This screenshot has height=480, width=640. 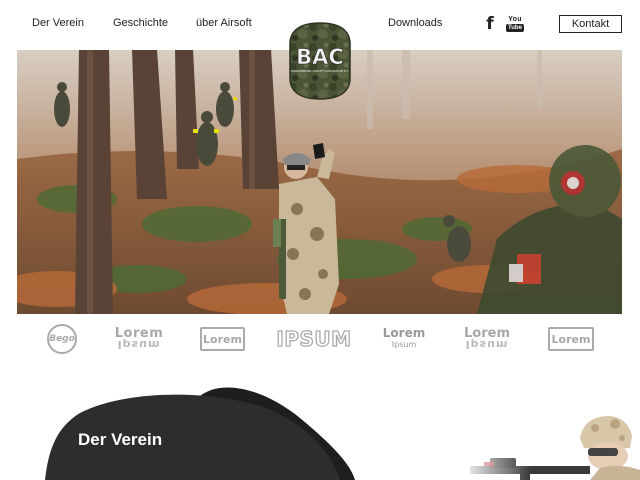 What do you see at coordinates (320, 57) in the screenshot?
I see `logo-letters: BAC` at bounding box center [320, 57].